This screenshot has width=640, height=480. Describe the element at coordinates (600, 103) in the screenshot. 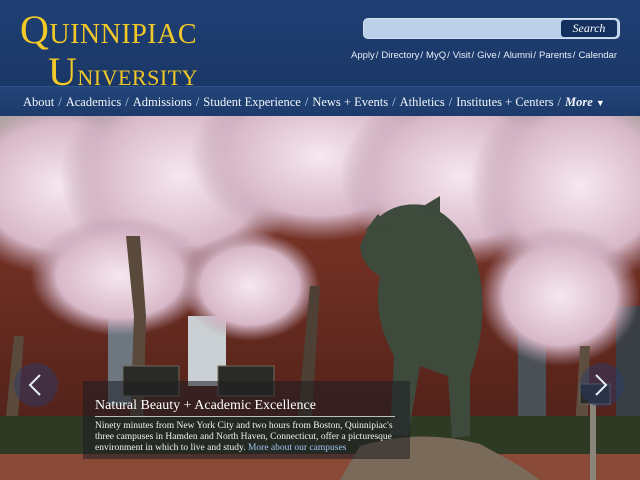

I see `caret-down-icon: ▼` at that location.